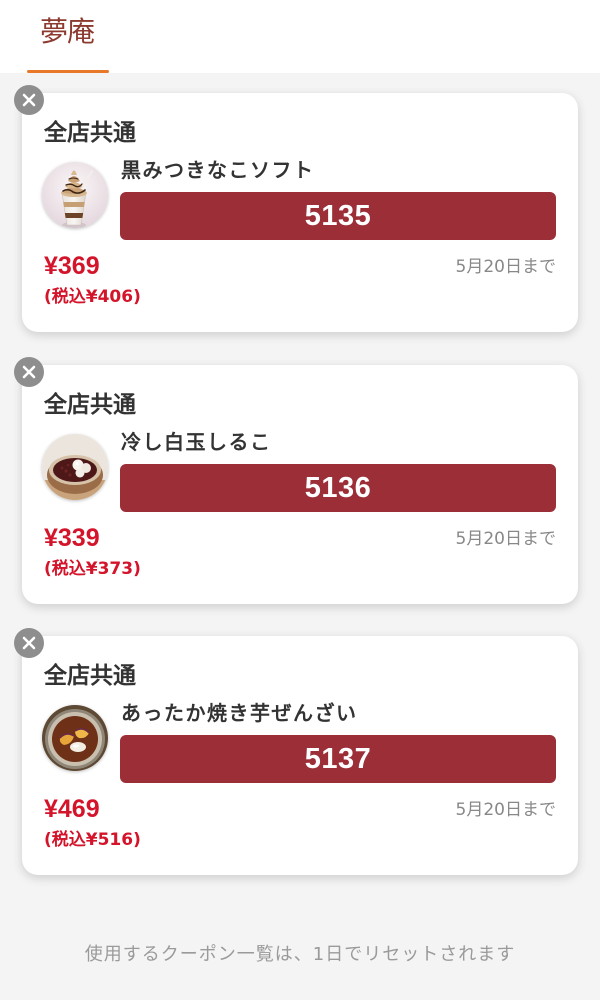 The width and height of the screenshot is (600, 1000). Describe the element at coordinates (67, 31) in the screenshot. I see `brand-logo: 夢庵` at that location.